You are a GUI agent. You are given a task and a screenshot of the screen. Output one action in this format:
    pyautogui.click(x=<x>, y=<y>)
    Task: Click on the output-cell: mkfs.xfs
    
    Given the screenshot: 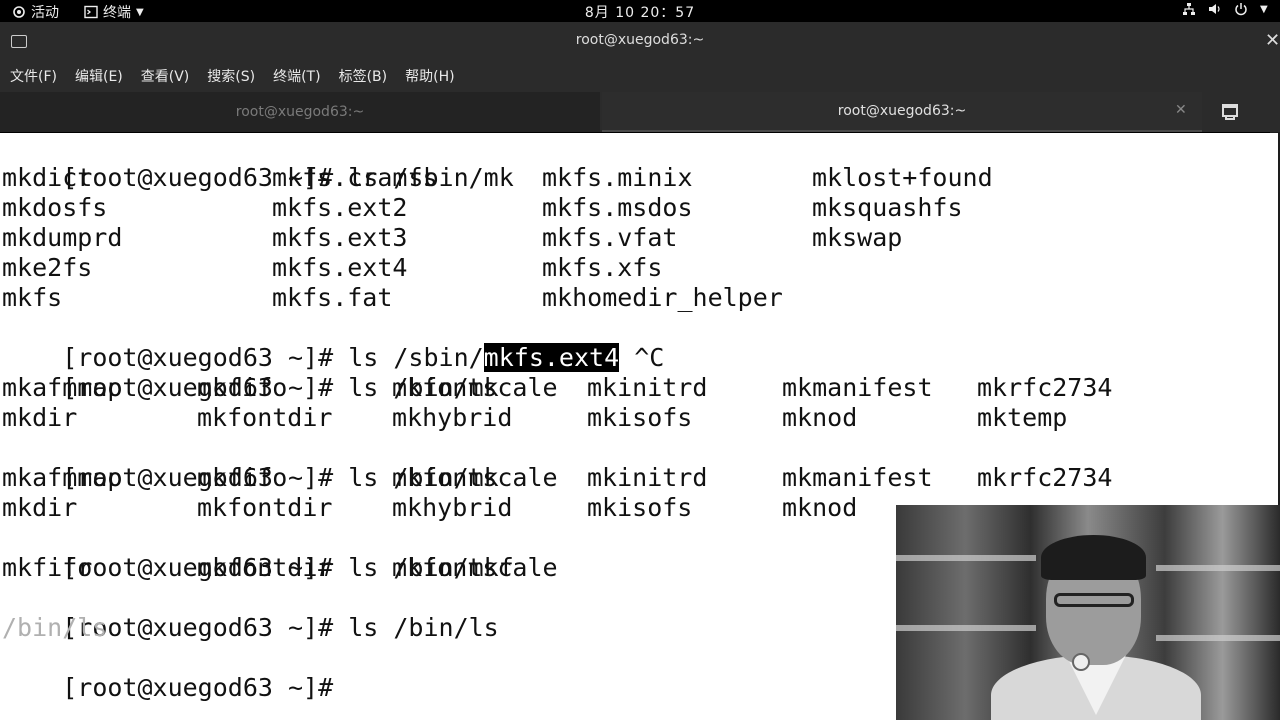 What is the action you would take?
    pyautogui.click(x=602, y=267)
    